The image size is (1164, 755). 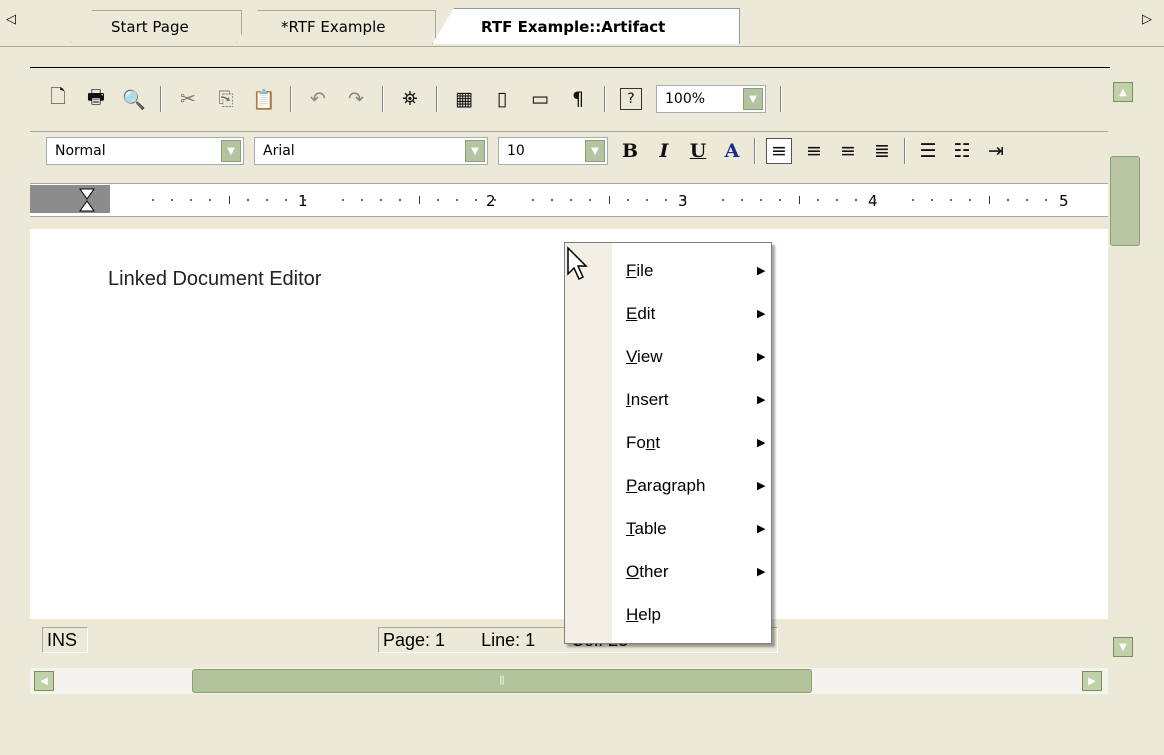 I want to click on undo-icon: ↶, so click(x=318, y=99).